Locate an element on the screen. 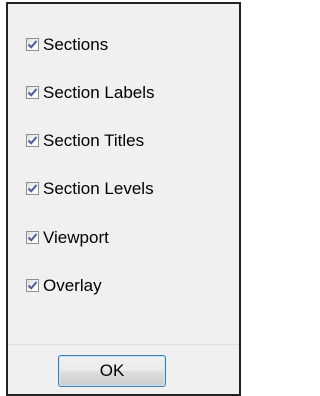 This screenshot has width=320, height=396. overlay-checkbox: Overlay is located at coordinates (64, 285).